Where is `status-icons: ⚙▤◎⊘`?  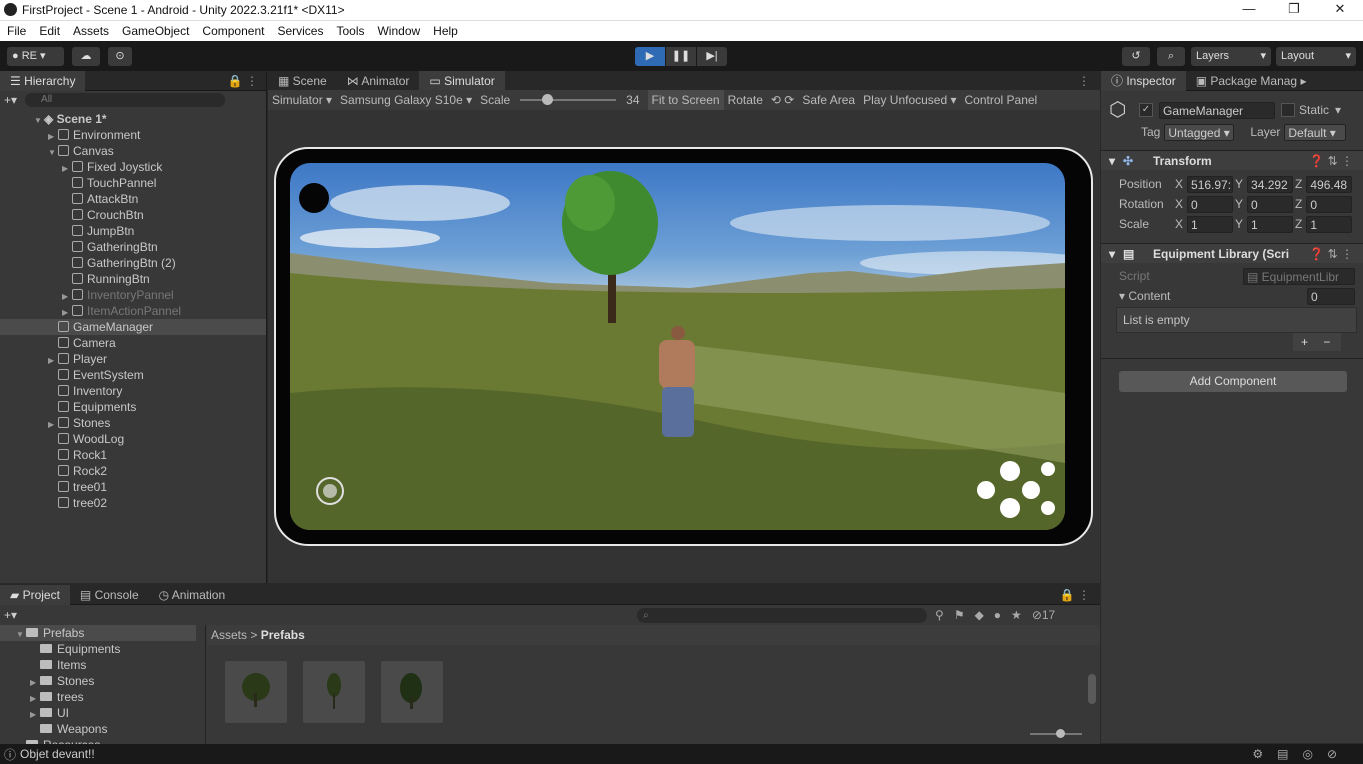
status-icons: ⚙▤◎⊘ is located at coordinates (1301, 754).